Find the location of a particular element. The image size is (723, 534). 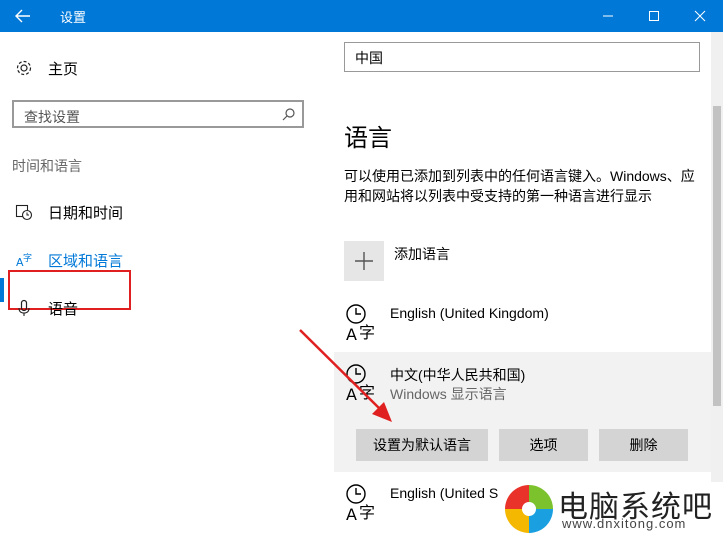

sidebar-item-date-time: 日期和时间 is located at coordinates (164, 212).